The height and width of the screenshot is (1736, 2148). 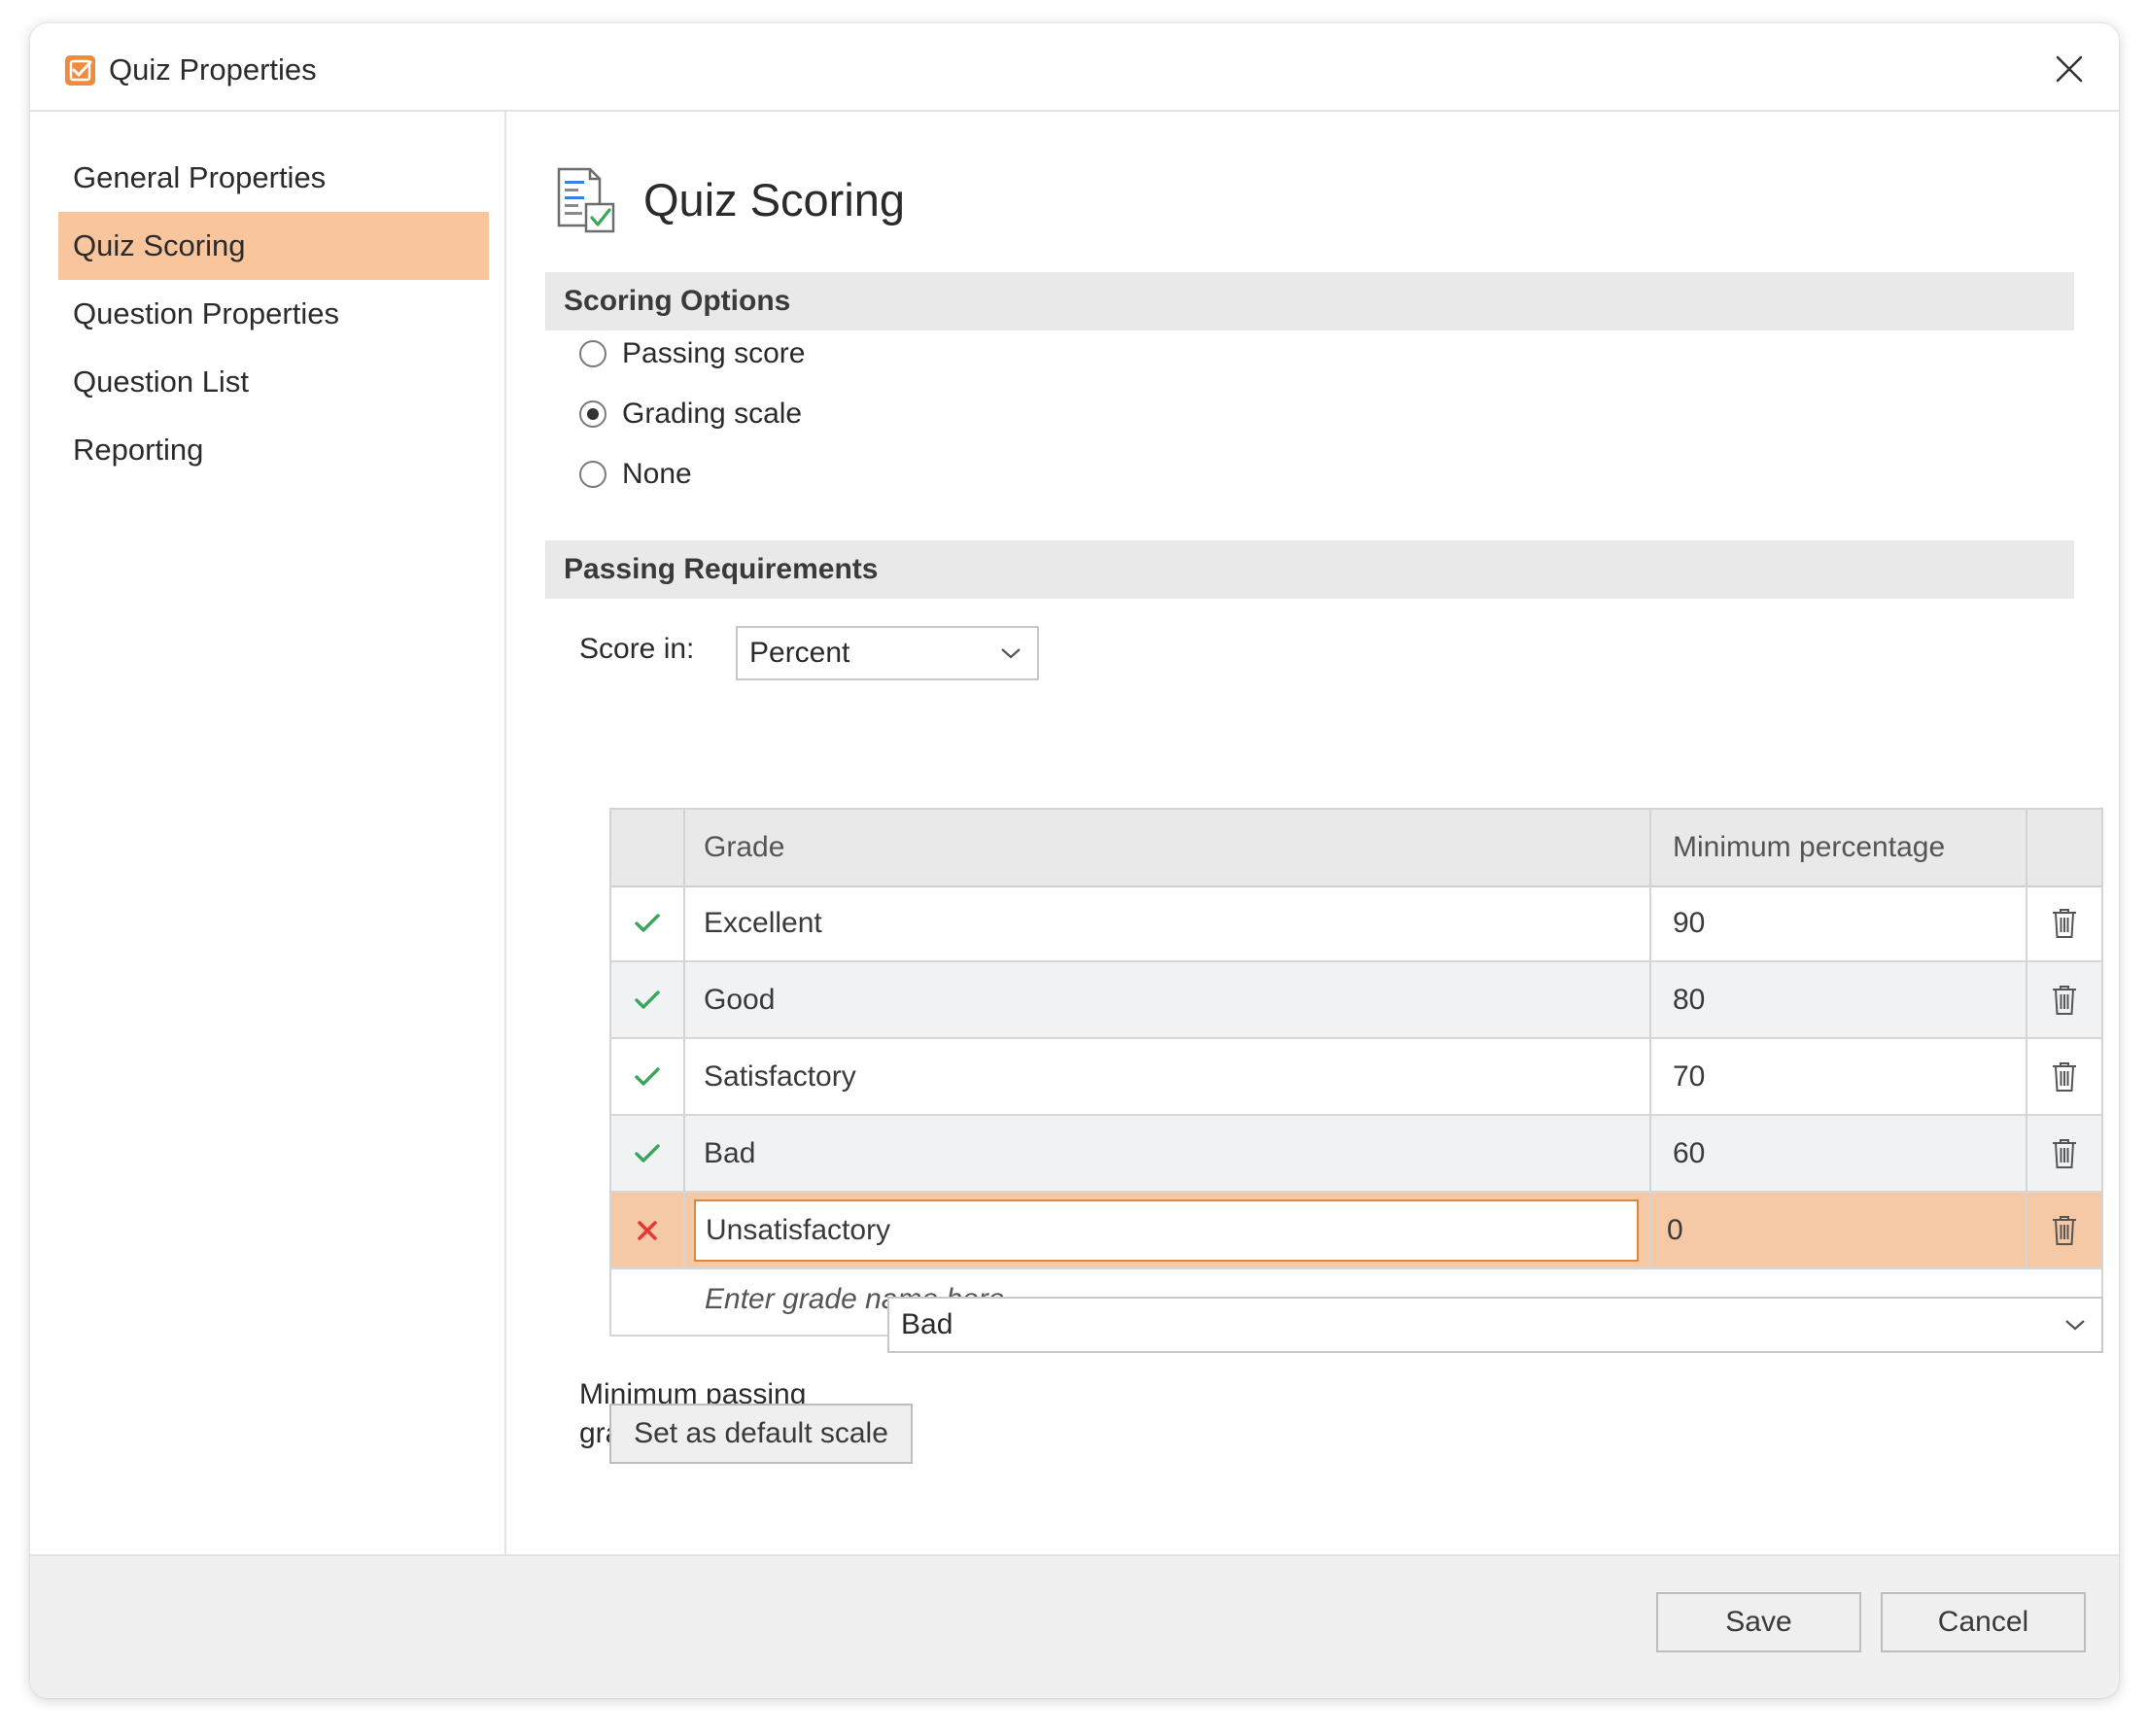 What do you see at coordinates (273, 314) in the screenshot?
I see `sidebar-item-question-properties: Question Properties` at bounding box center [273, 314].